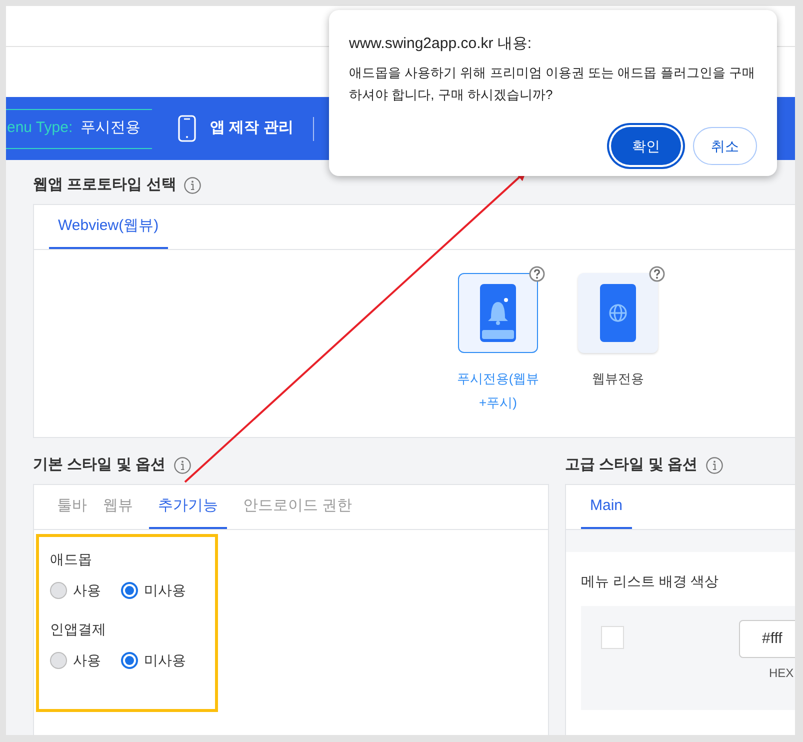  What do you see at coordinates (236, 128) in the screenshot?
I see `app-manage-menu: 앱 제작 관리` at bounding box center [236, 128].